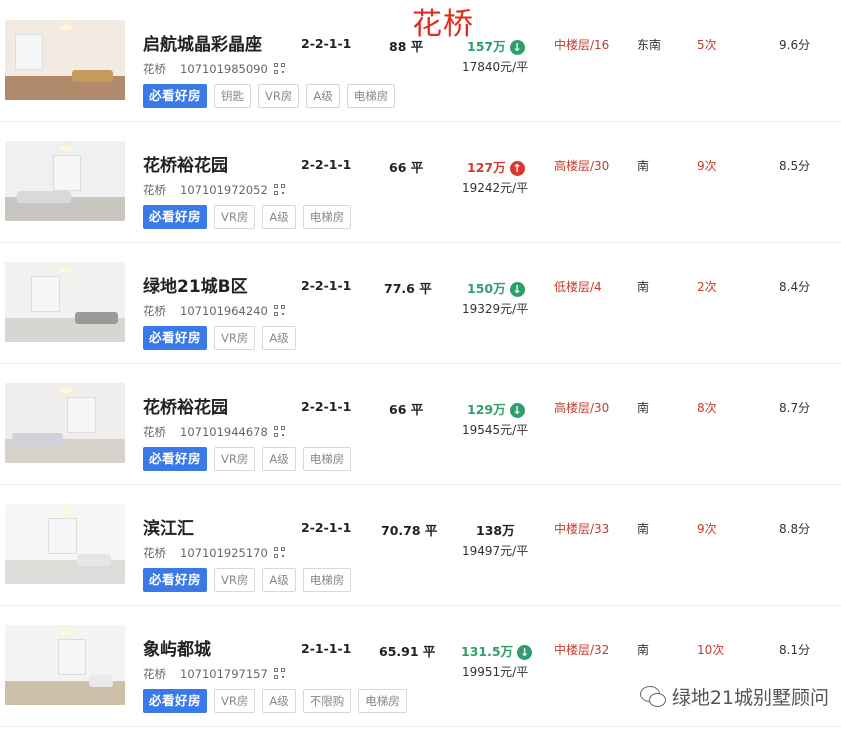  Describe the element at coordinates (496, 408) in the screenshot. I see `total-price: 129万 ↓` at that location.